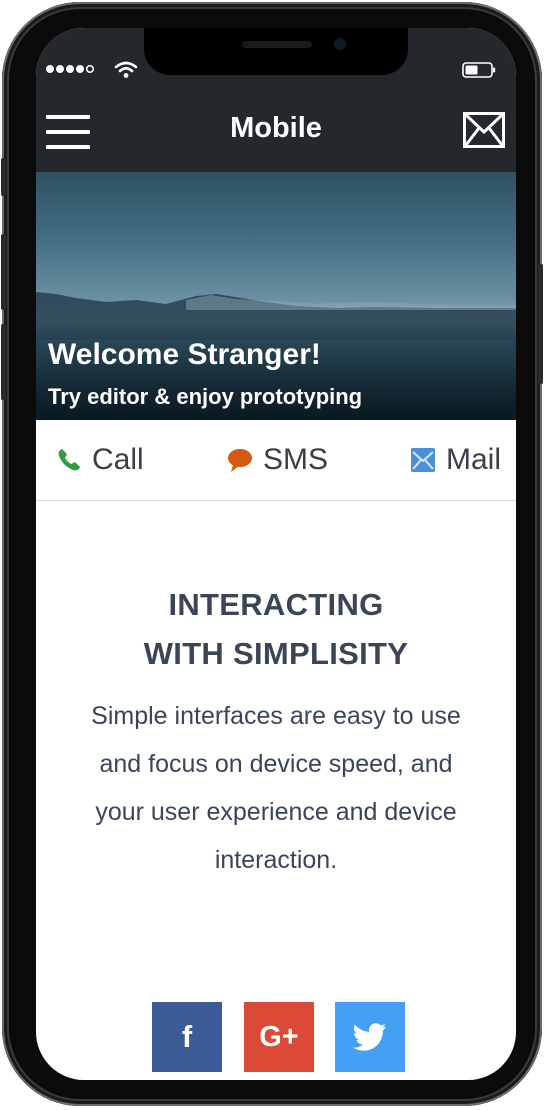 This screenshot has height=1110, width=547. I want to click on mail-label: Mail, so click(474, 459).